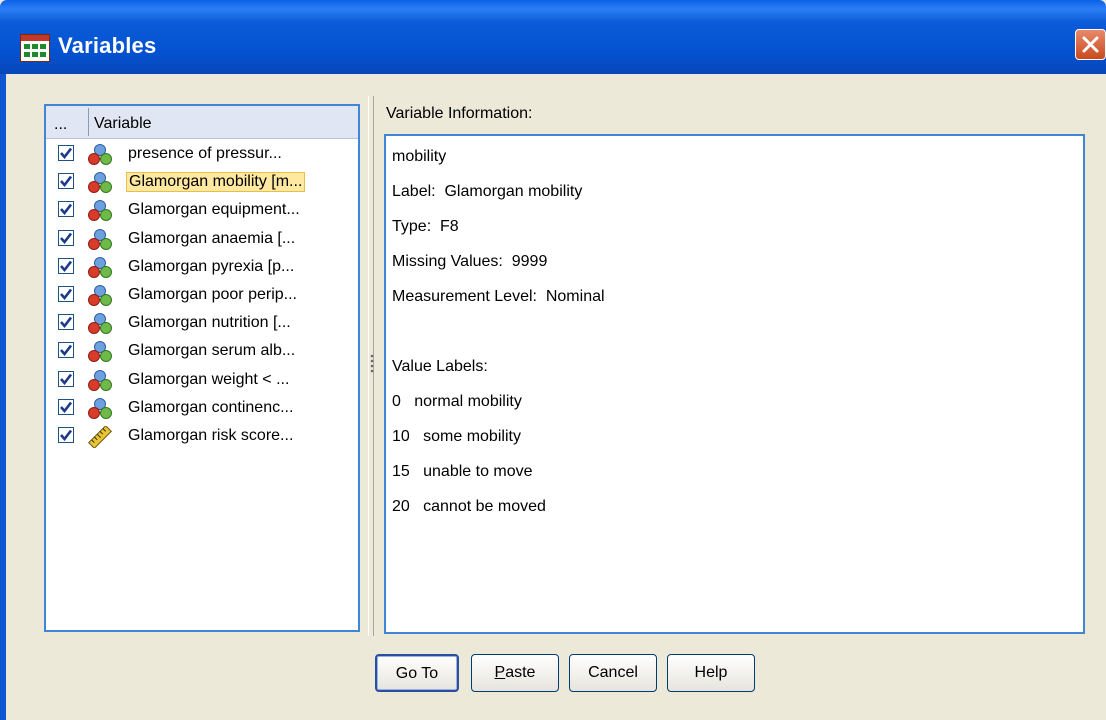 The image size is (1106, 720). What do you see at coordinates (35, 48) in the screenshot?
I see `data-editor-icon` at bounding box center [35, 48].